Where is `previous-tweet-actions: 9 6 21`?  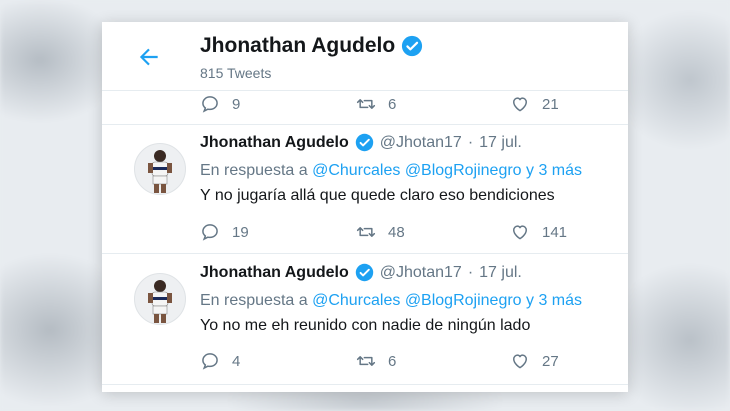 previous-tweet-actions: 9 6 21 is located at coordinates (365, 107).